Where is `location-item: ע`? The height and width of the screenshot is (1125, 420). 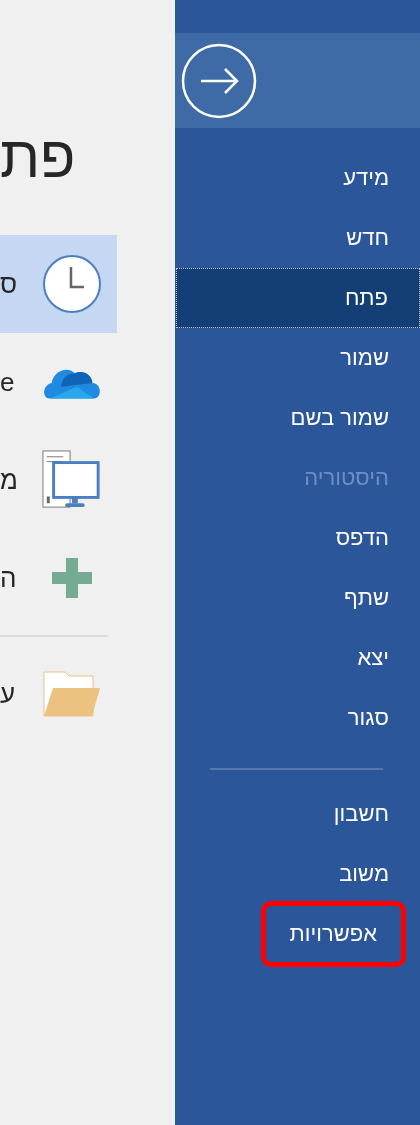 location-item: ע is located at coordinates (58, 694).